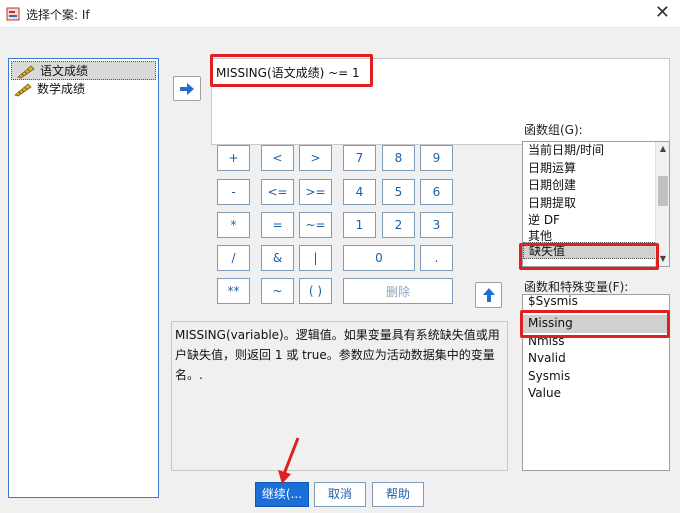  Describe the element at coordinates (288, 73) in the screenshot. I see `expression-text: MISSING(语文成绩) ~= 1` at that location.